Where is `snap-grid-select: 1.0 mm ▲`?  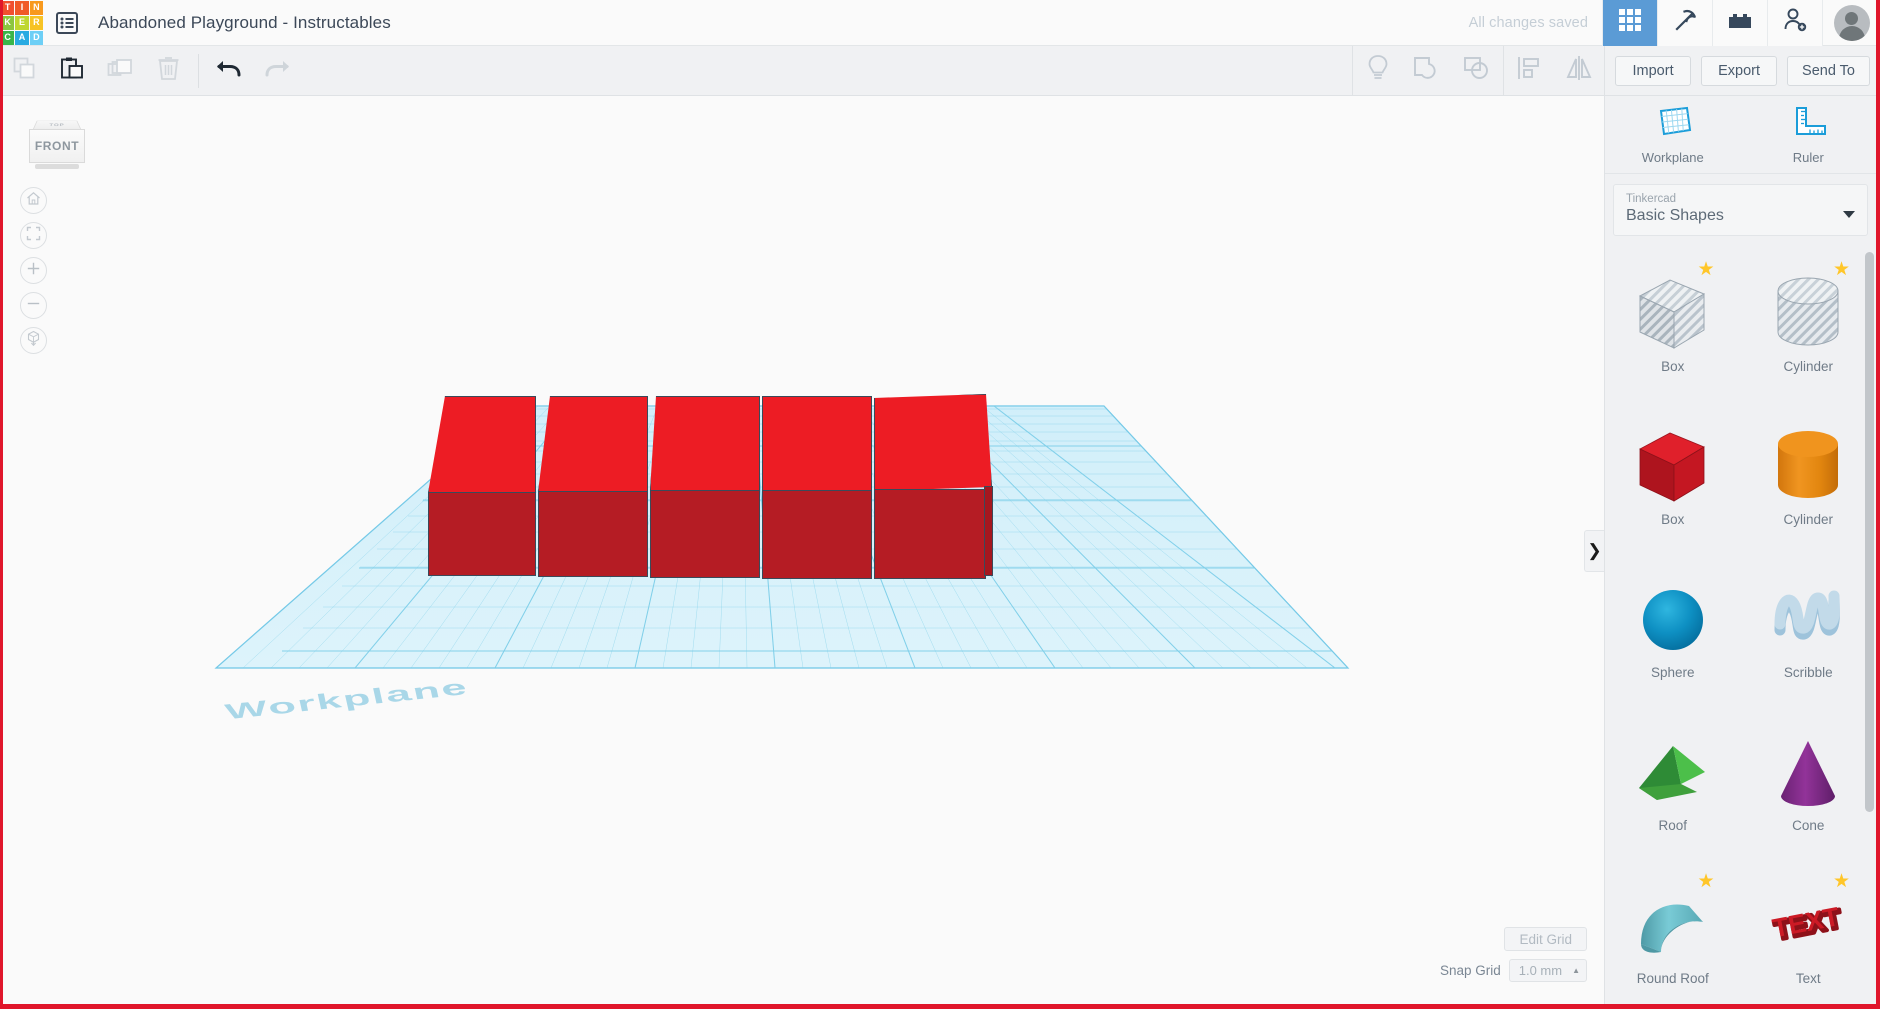 snap-grid-select: 1.0 mm ▲ is located at coordinates (1547, 970).